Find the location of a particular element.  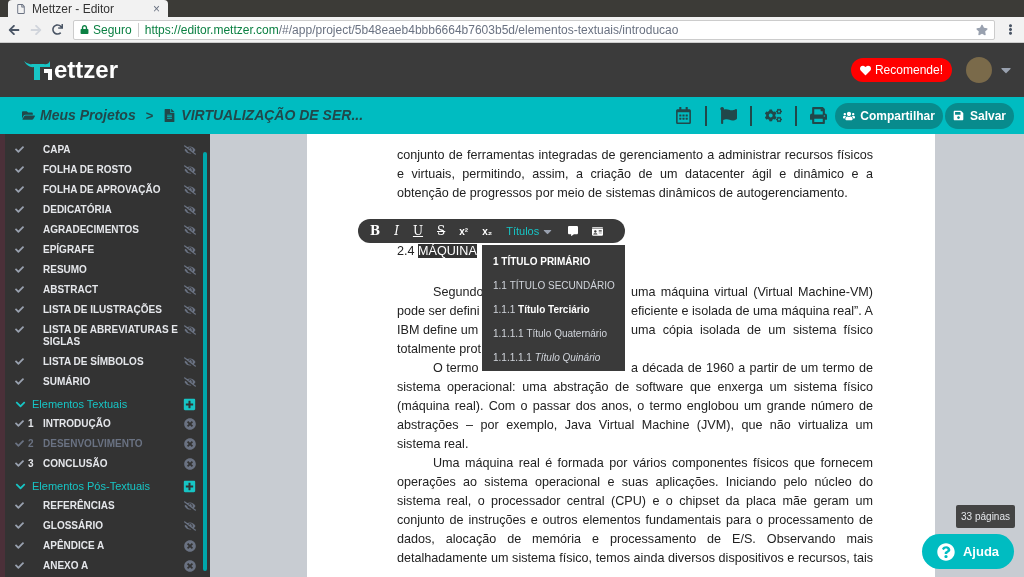

menu-item: 1.1.1.1 Título Quaternário is located at coordinates (553, 333).